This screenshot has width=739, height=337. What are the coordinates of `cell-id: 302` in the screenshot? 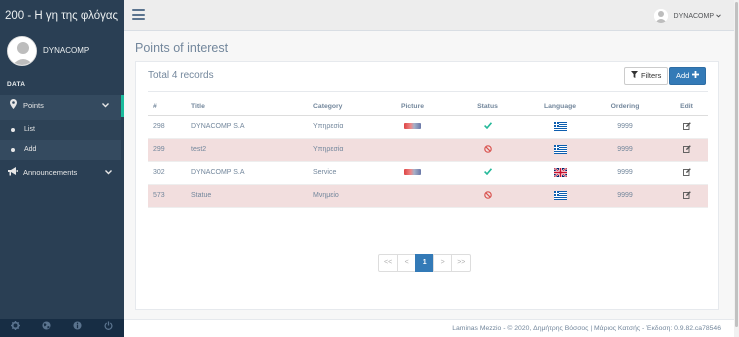 It's located at (167, 173).